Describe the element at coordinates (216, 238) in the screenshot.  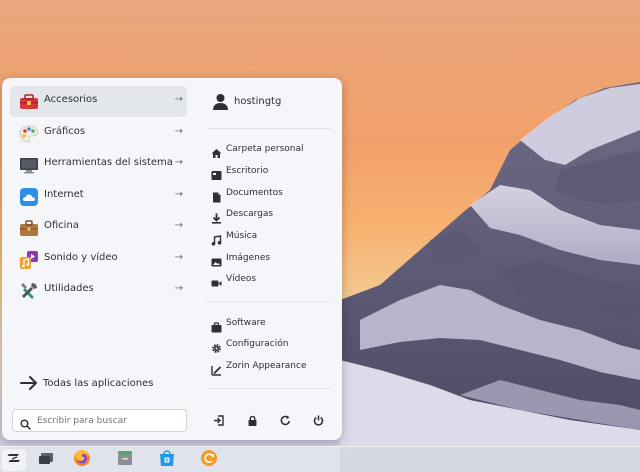
I see `music-icon` at that location.